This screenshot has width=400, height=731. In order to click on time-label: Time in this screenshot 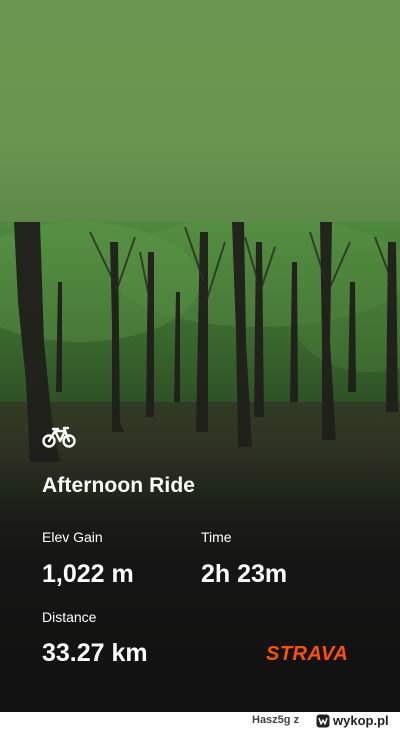, I will do `click(216, 537)`.